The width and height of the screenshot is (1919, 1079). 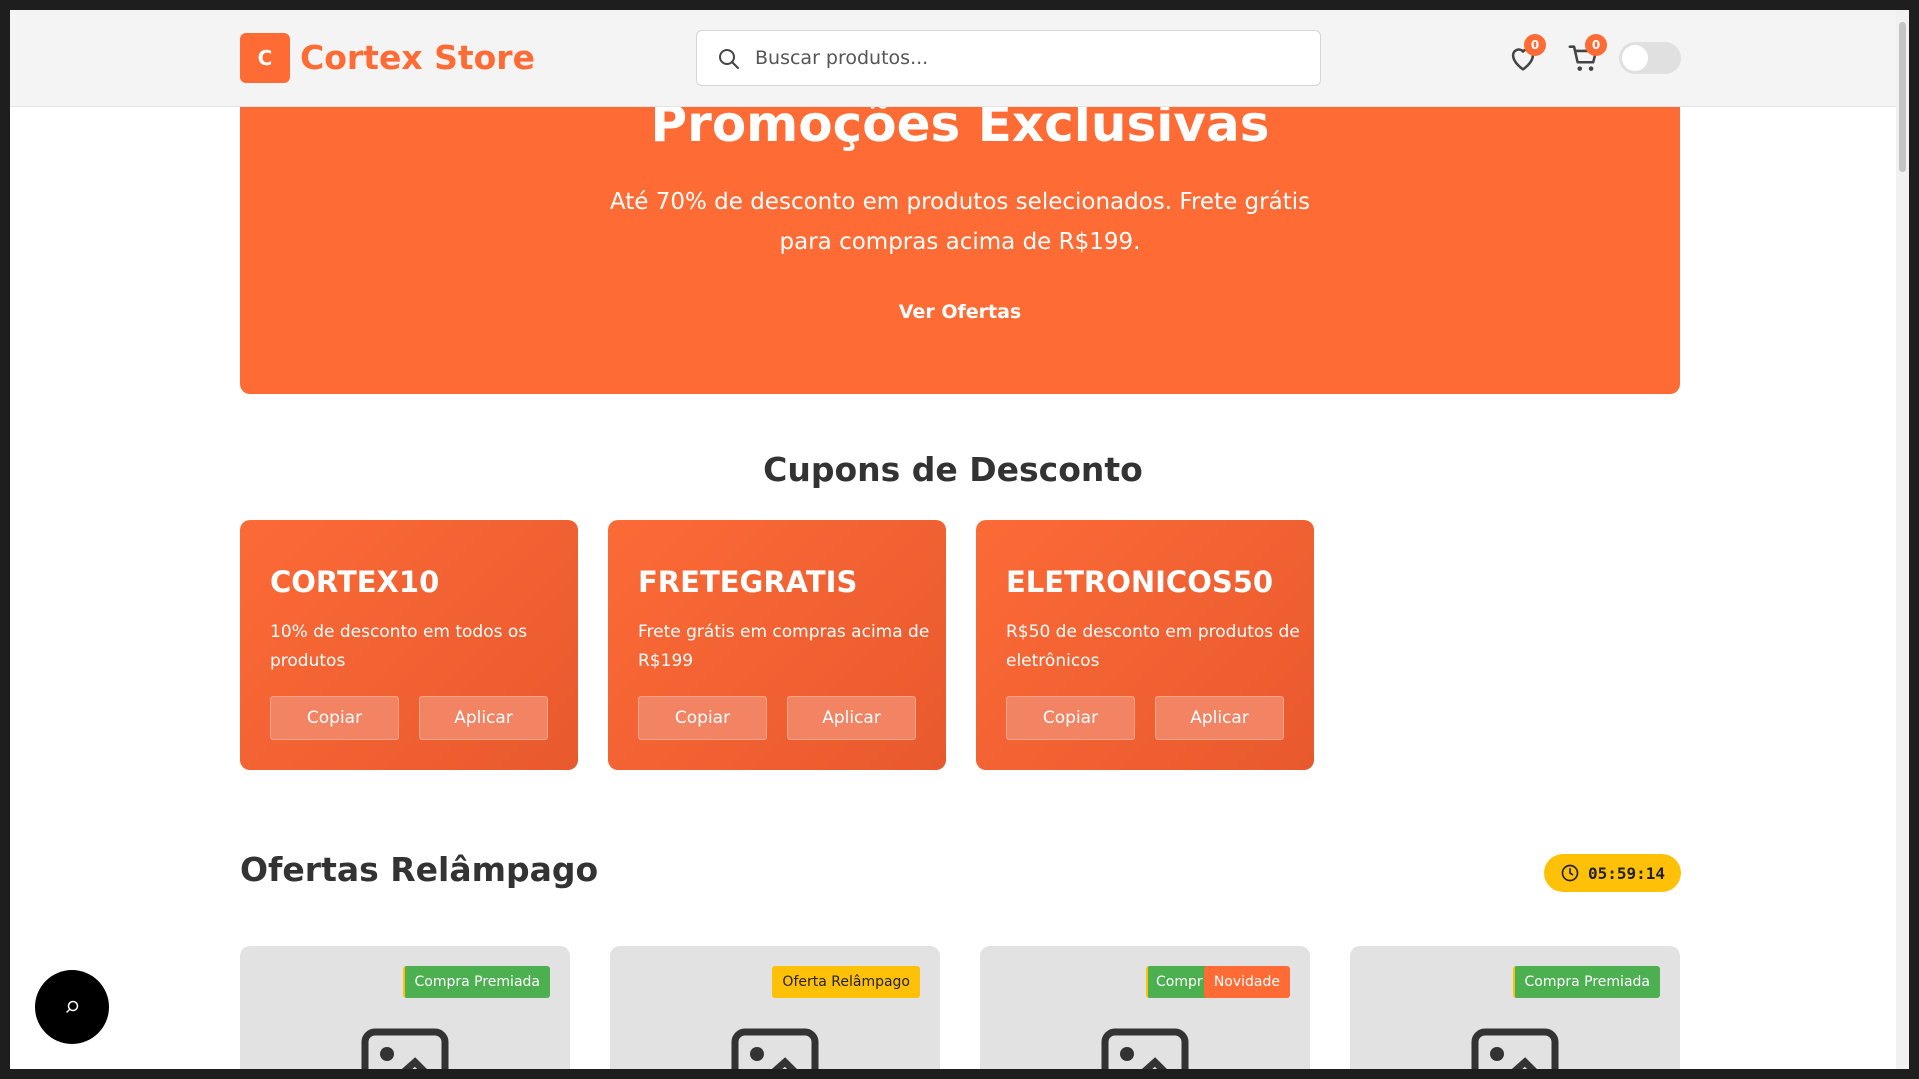 I want to click on coupon-description: Frete grátis em compras acima de R$199, so click(x=784, y=646).